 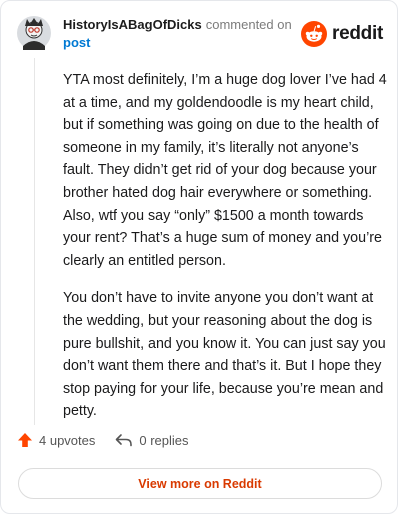 What do you see at coordinates (248, 24) in the screenshot?
I see `commented-on-label: commented on` at bounding box center [248, 24].